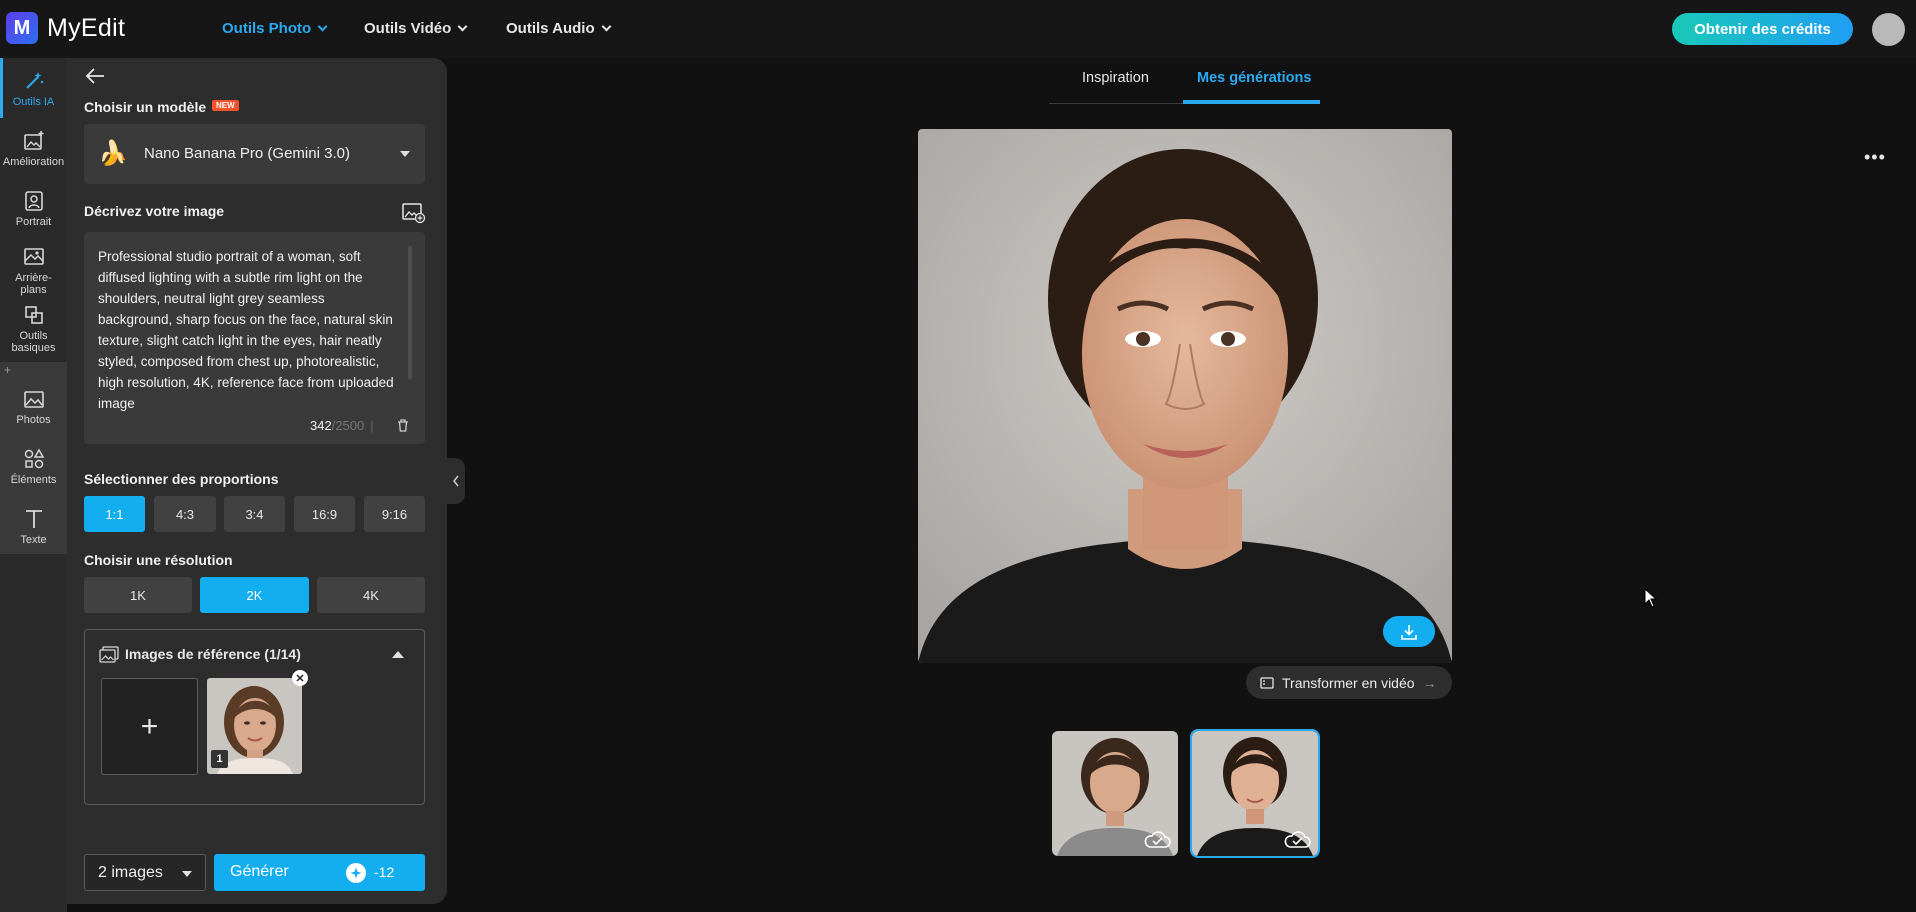 This screenshot has height=912, width=1916. Describe the element at coordinates (33, 315) in the screenshot. I see `basic-tools-icon` at that location.